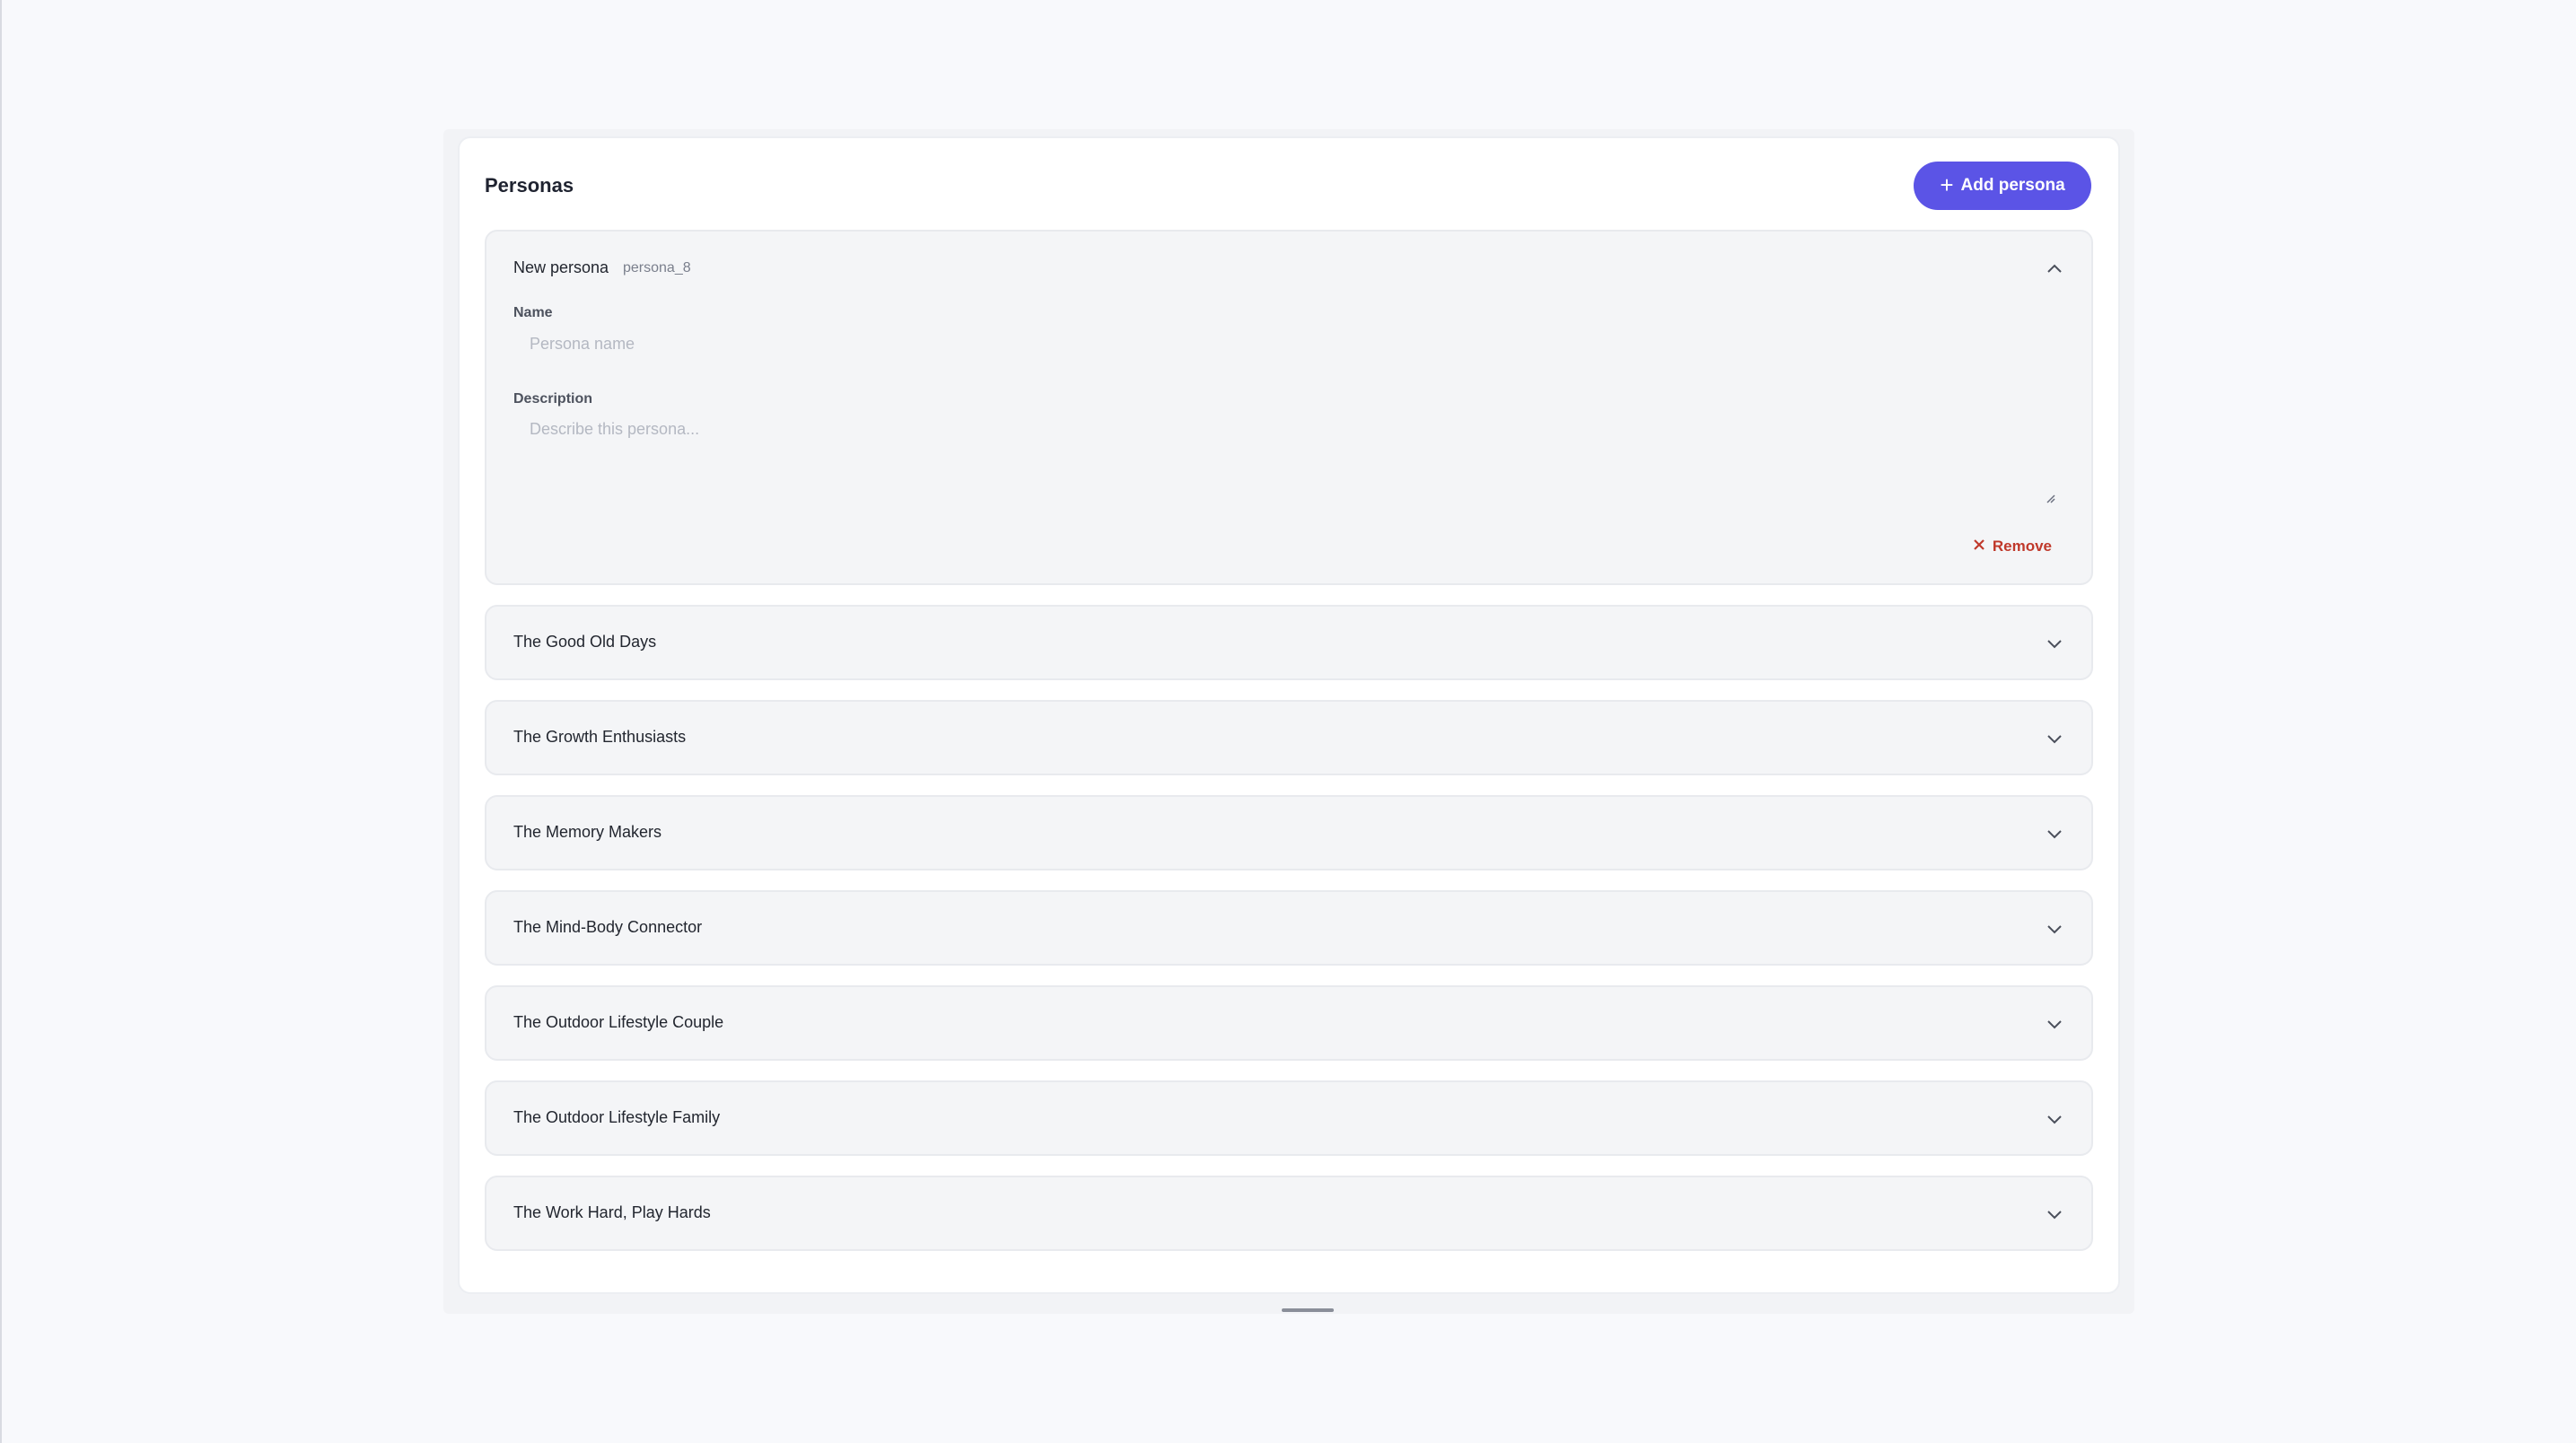  I want to click on add-persona-button: + Add persona, so click(2003, 186).